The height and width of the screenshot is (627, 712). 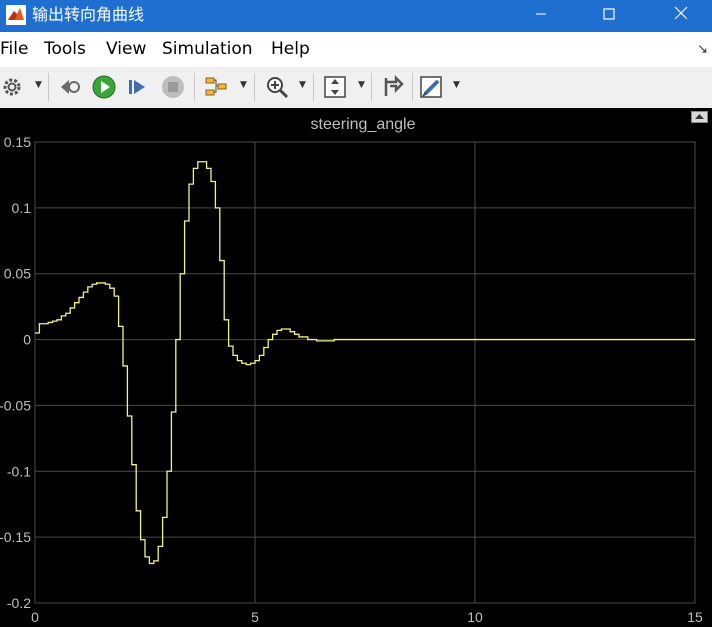 What do you see at coordinates (17, 274) in the screenshot?
I see `y-tick-label: 0.05` at bounding box center [17, 274].